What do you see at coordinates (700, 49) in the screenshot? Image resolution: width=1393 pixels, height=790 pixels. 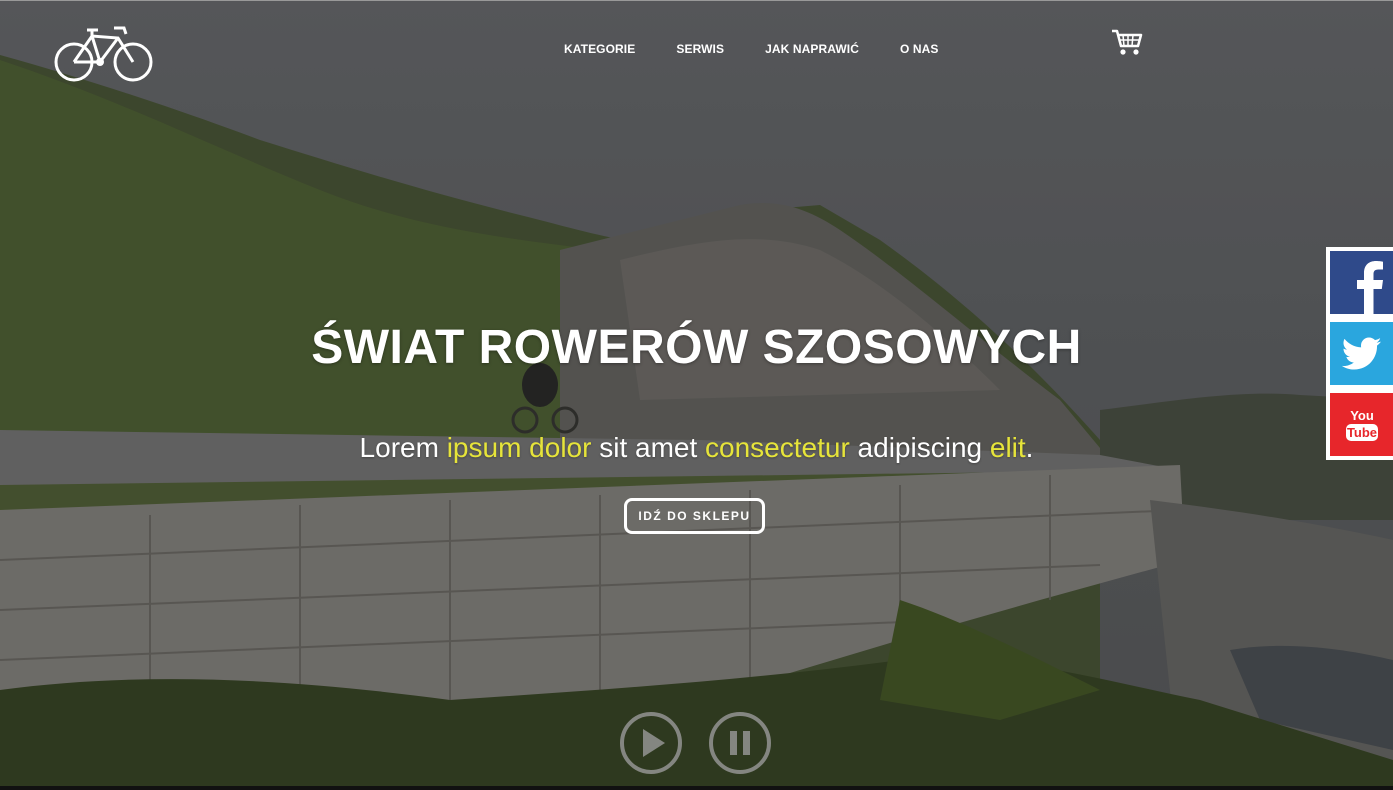 I see `nav-item-serwis: SERWIS` at bounding box center [700, 49].